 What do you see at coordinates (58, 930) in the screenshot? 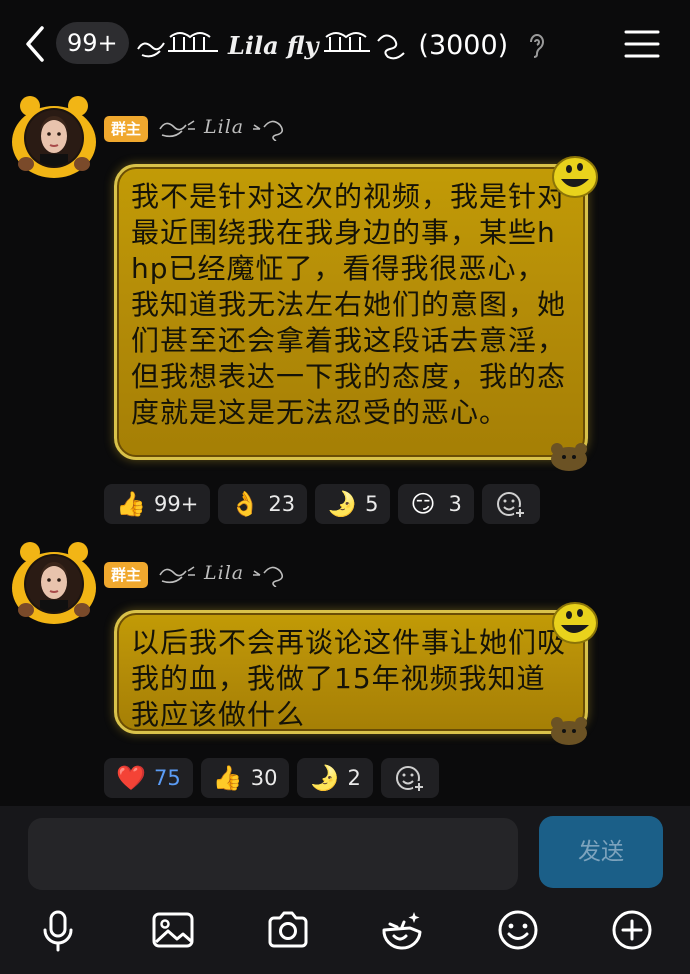
I see `microphone-icon` at bounding box center [58, 930].